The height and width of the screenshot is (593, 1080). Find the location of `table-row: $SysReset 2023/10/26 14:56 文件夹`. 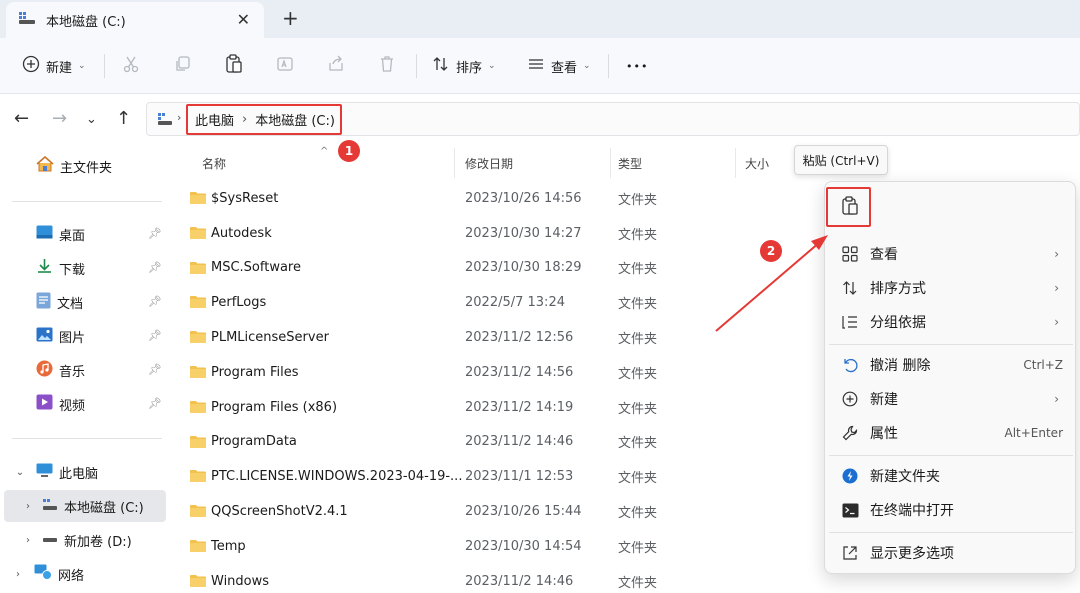

table-row: $SysReset 2023/10/26 14:56 文件夹 is located at coordinates (500, 198).